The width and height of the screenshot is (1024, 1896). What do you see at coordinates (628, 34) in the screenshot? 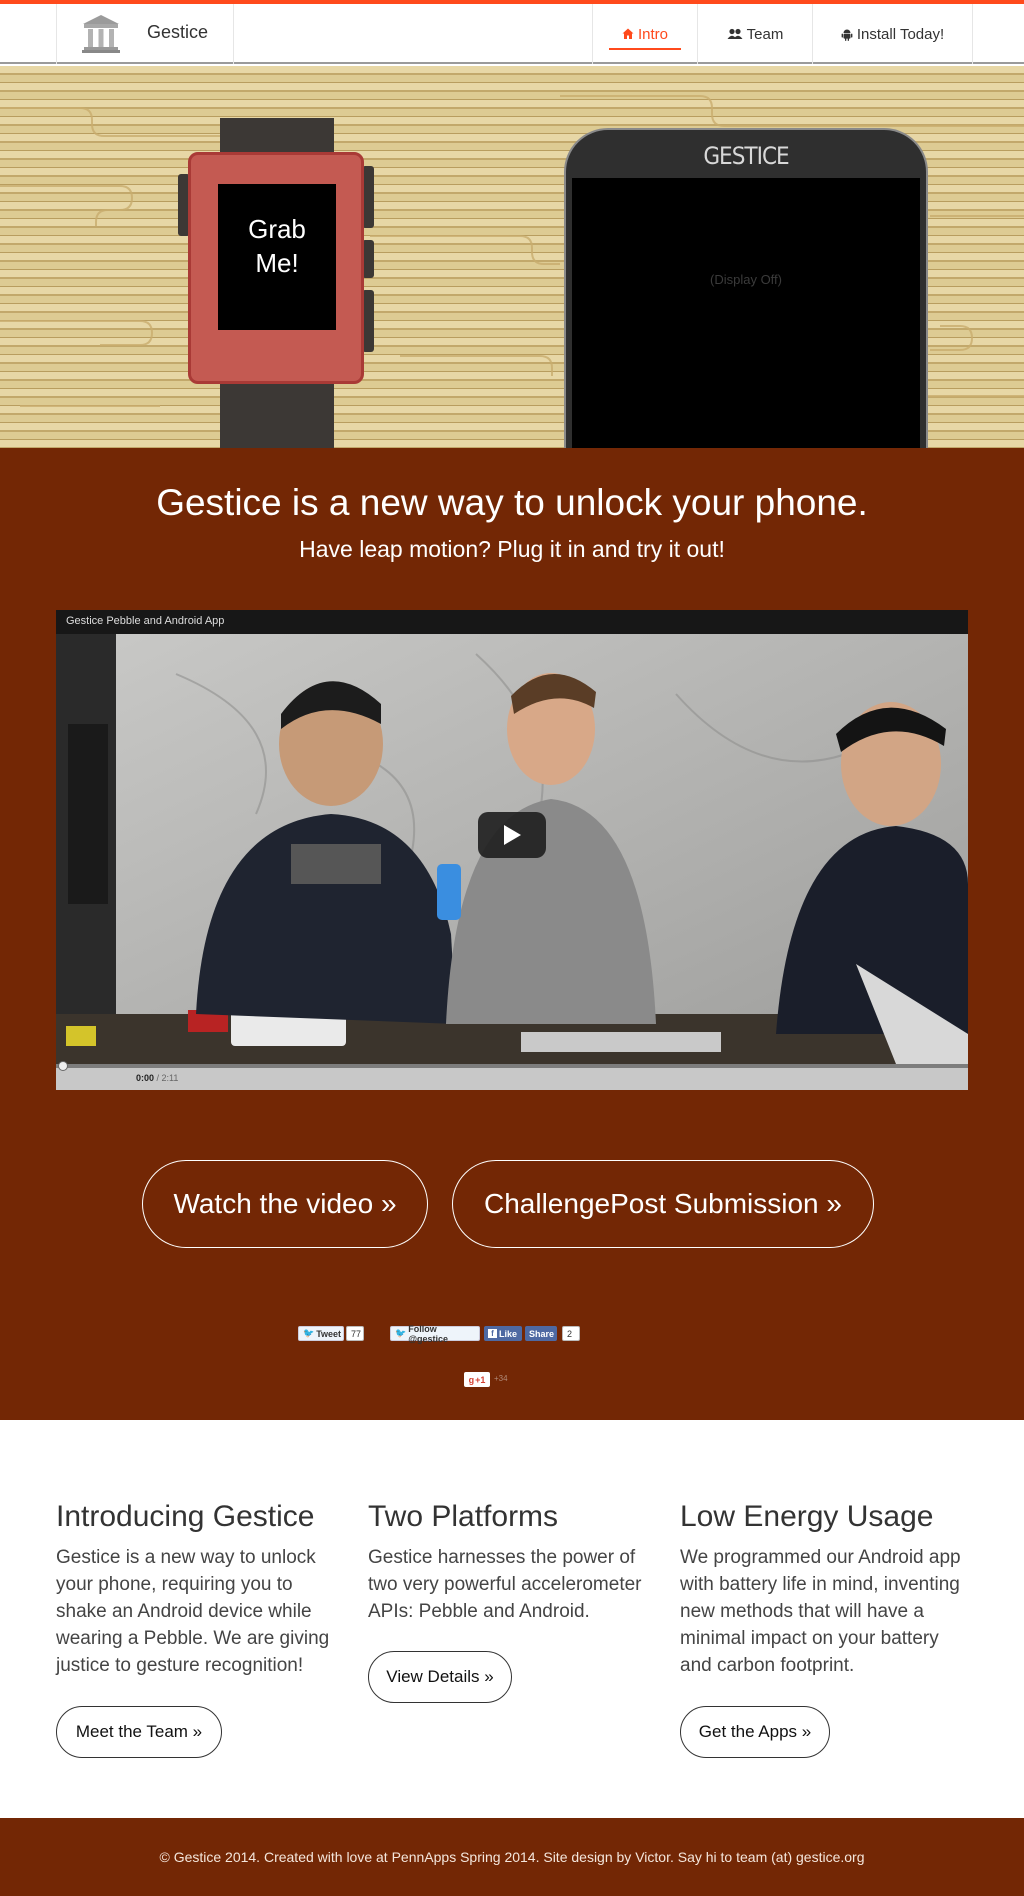
I see `home-icon` at bounding box center [628, 34].